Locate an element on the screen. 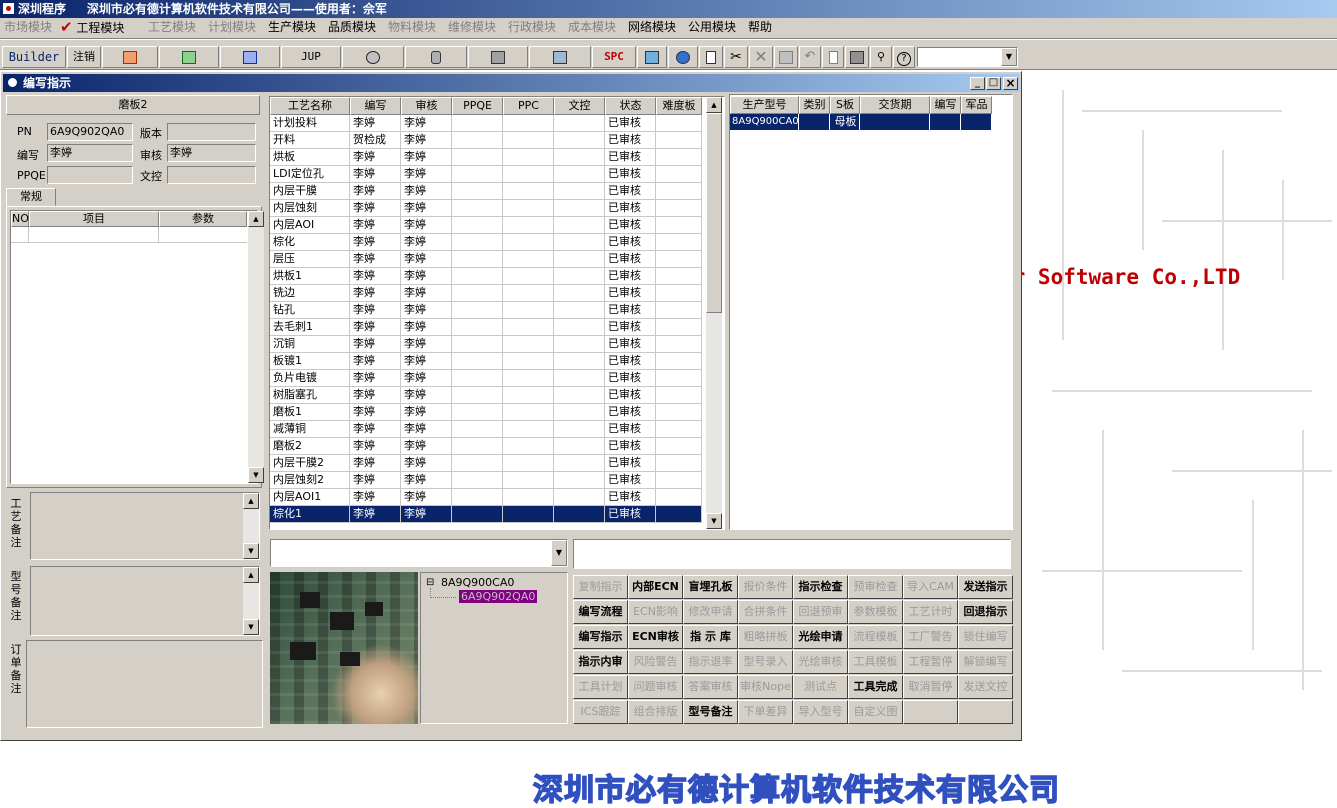 Image resolution: width=1337 pixels, height=808 pixels. spc-button: SPC is located at coordinates (614, 57).